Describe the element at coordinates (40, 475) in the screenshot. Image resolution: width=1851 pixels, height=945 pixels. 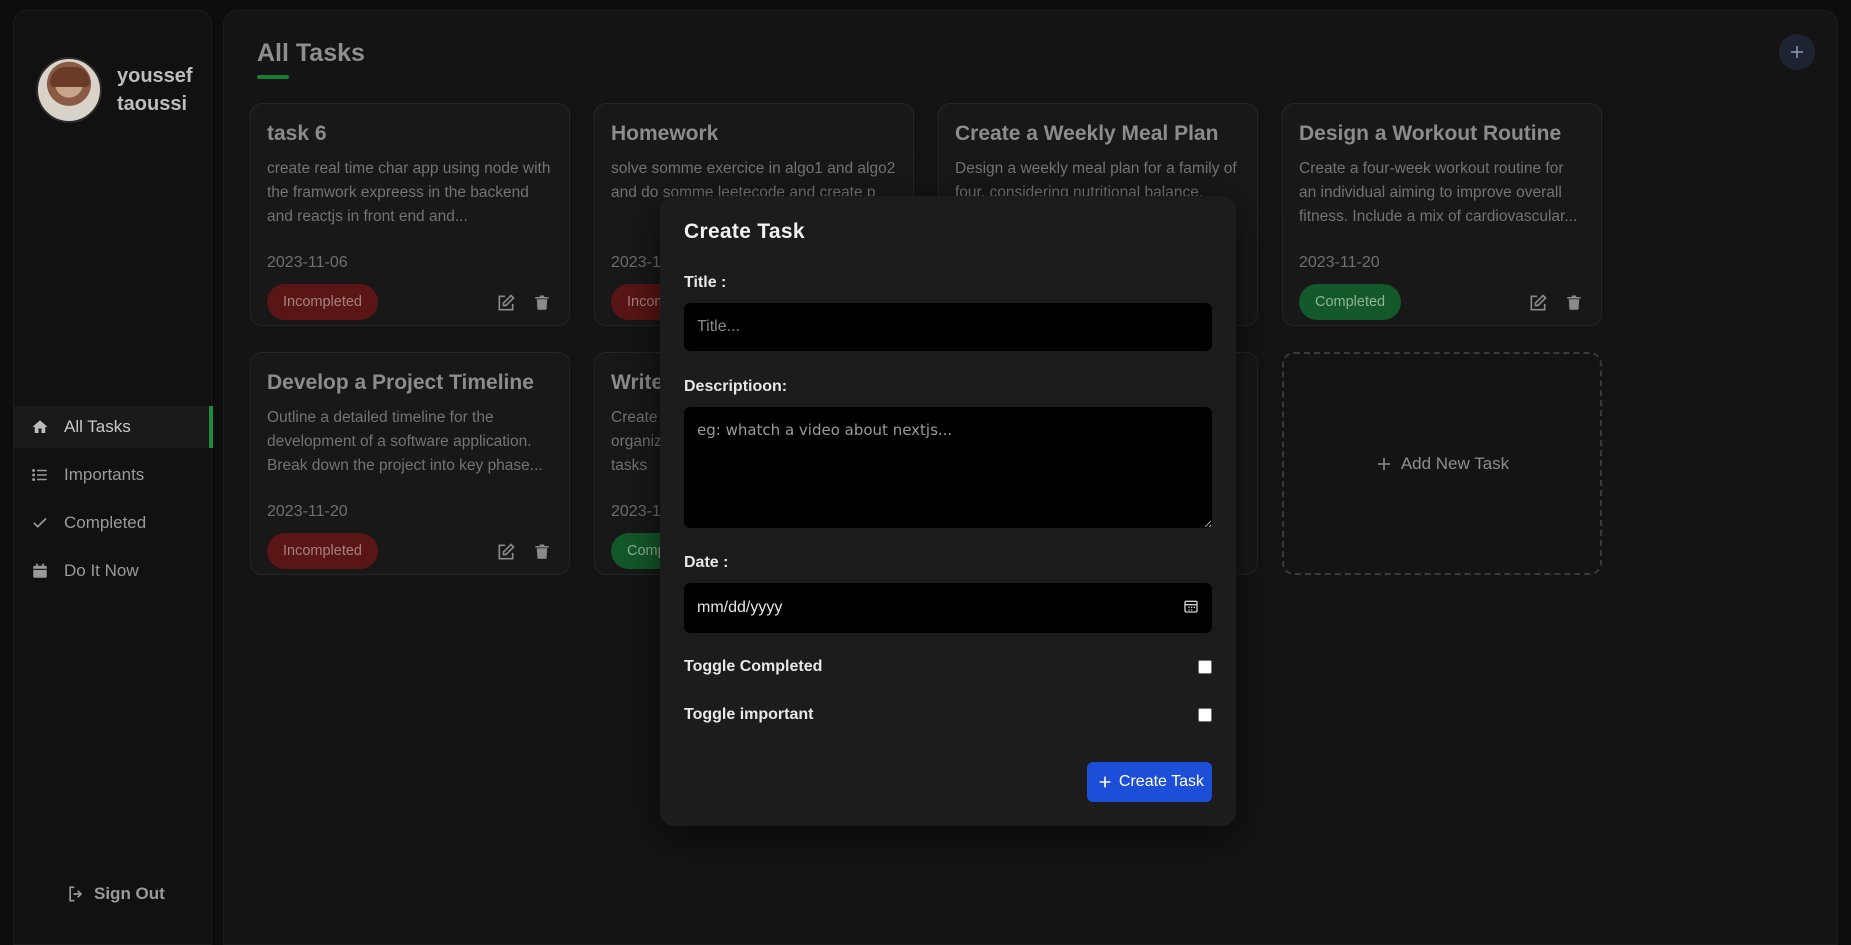
I see `list-icon` at that location.